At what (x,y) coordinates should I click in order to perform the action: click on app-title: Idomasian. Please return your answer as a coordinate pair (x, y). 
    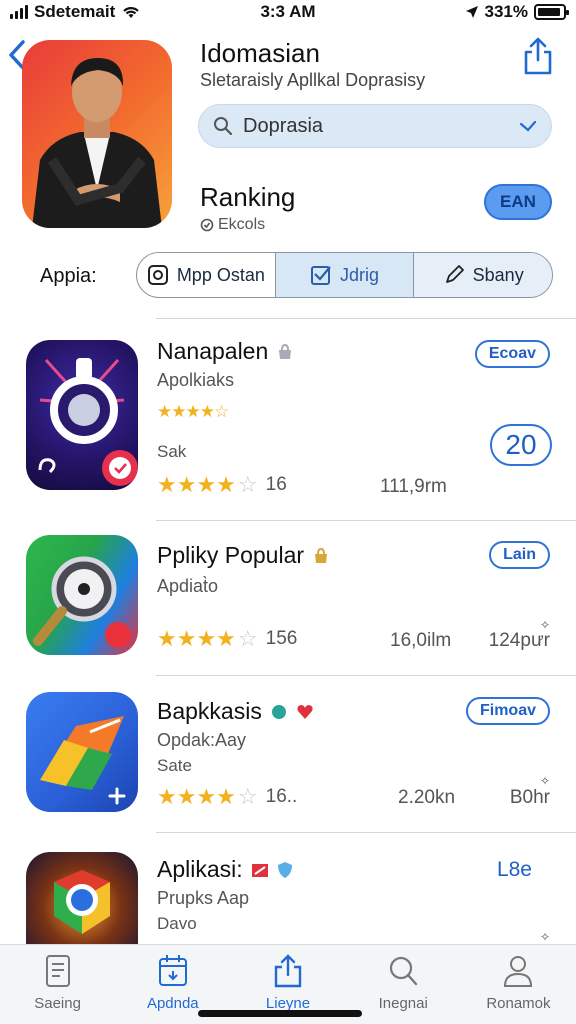
    Looking at the image, I should click on (260, 53).